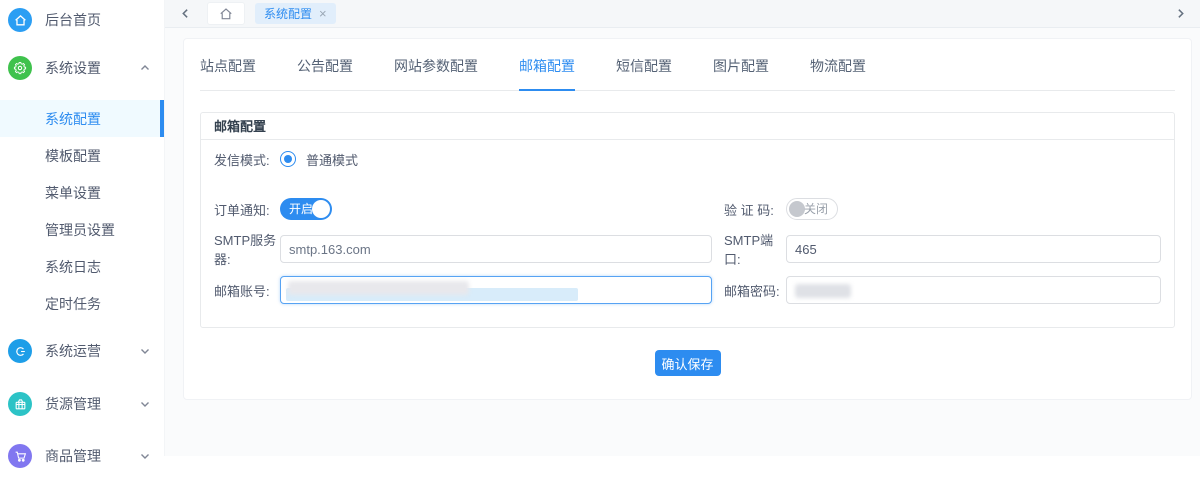 This screenshot has height=478, width=1200. What do you see at coordinates (73, 266) in the screenshot?
I see `sidebar-item-label: 系统日志` at bounding box center [73, 266].